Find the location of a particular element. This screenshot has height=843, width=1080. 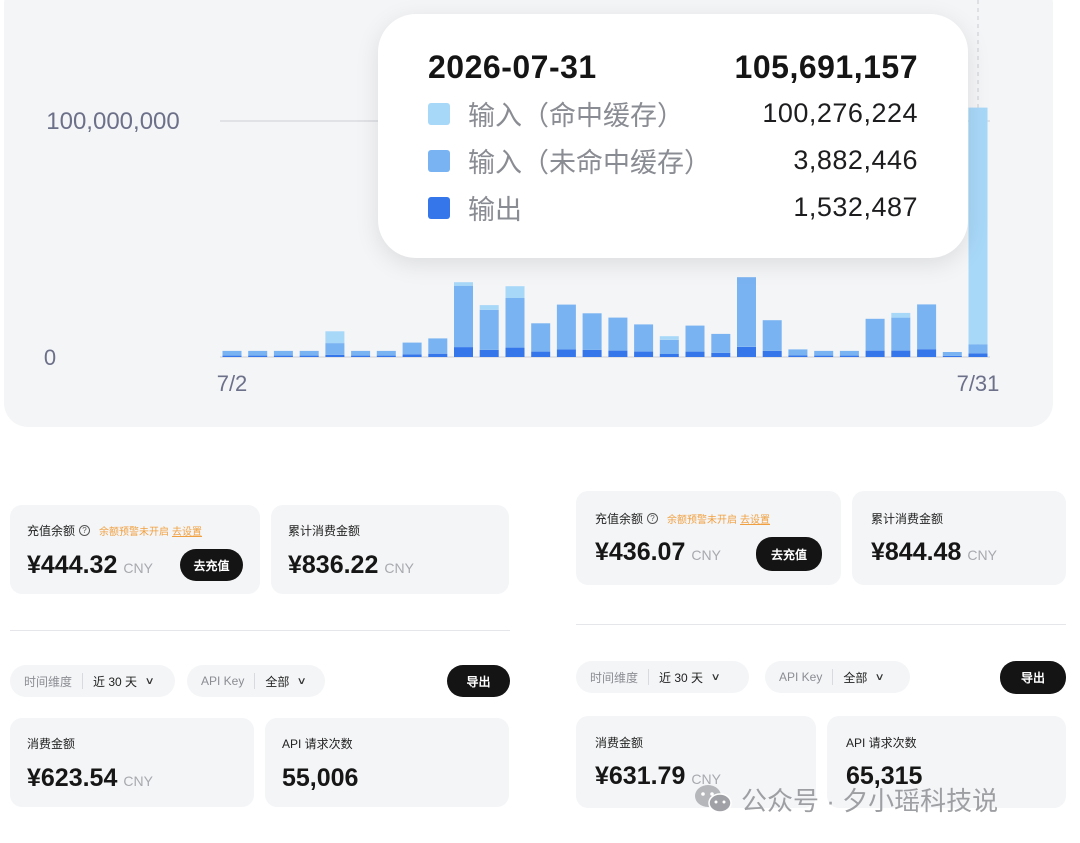

tooltip-row-output: 输出 1,532,487 is located at coordinates (673, 207).